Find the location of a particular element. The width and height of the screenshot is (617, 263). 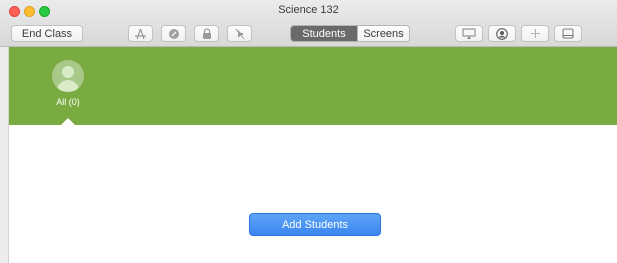

group-all-label: All (0) is located at coordinates (68, 102).